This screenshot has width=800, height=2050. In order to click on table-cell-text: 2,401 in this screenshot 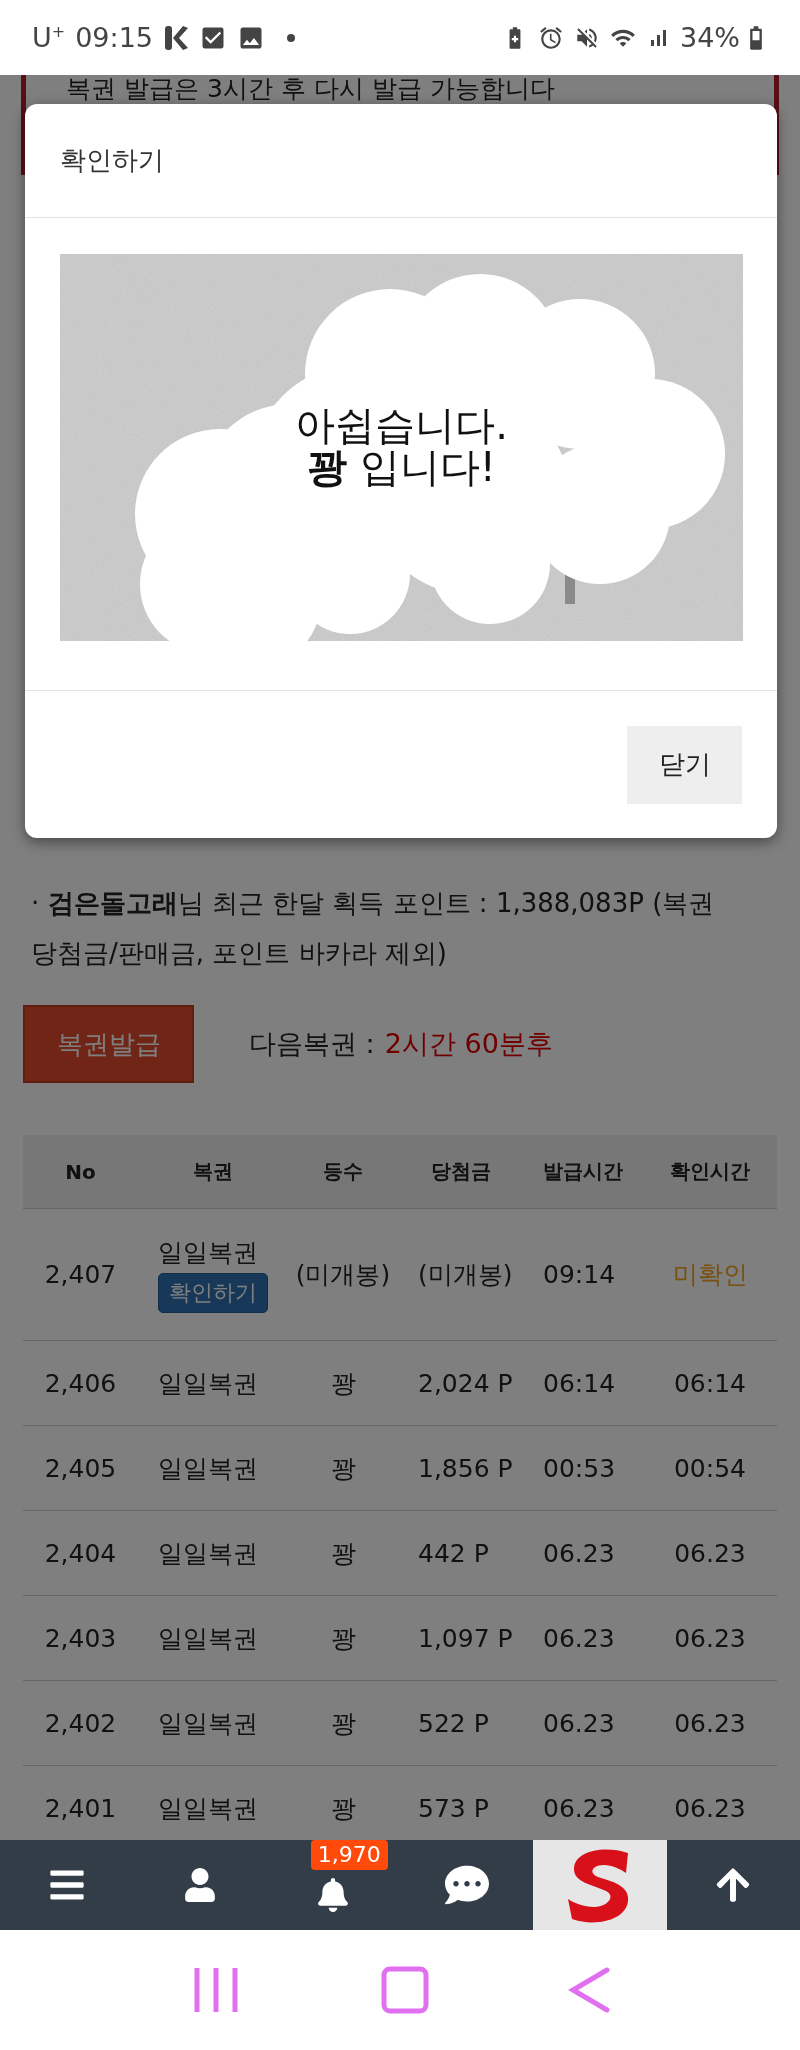, I will do `click(80, 1808)`.